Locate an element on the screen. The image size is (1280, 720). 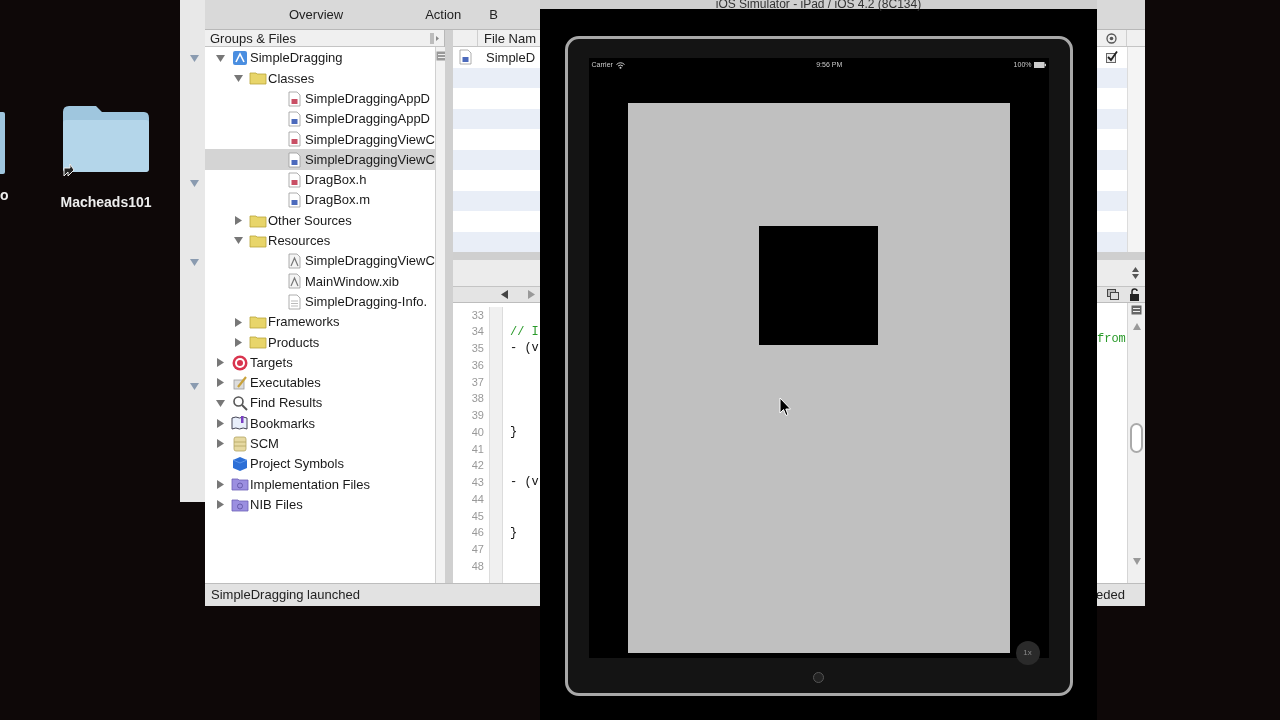
tree-label: Frameworks is located at coordinates (304, 322).